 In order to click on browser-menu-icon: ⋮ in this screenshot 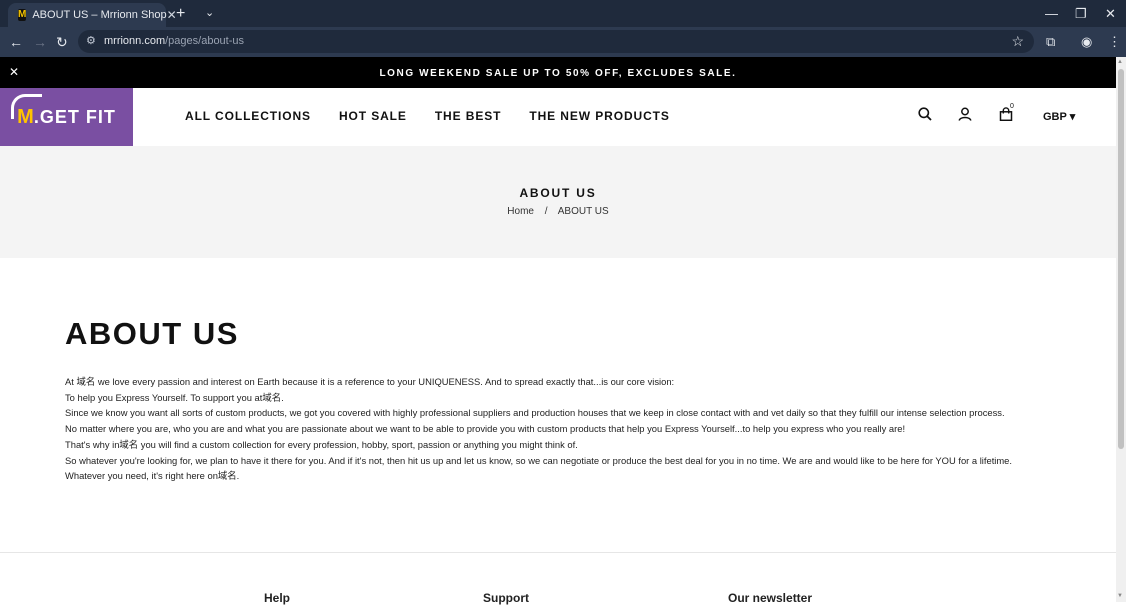, I will do `click(1114, 42)`.